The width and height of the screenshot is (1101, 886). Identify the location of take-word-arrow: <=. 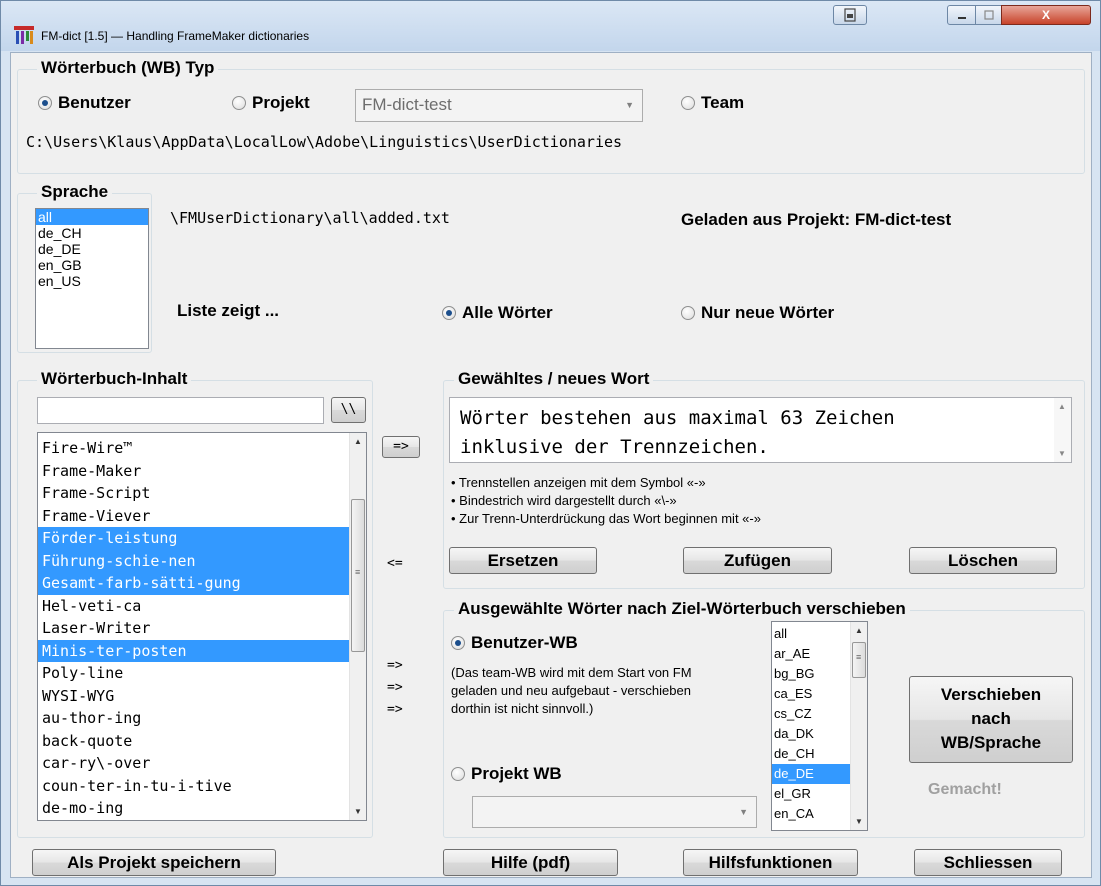
(395, 563).